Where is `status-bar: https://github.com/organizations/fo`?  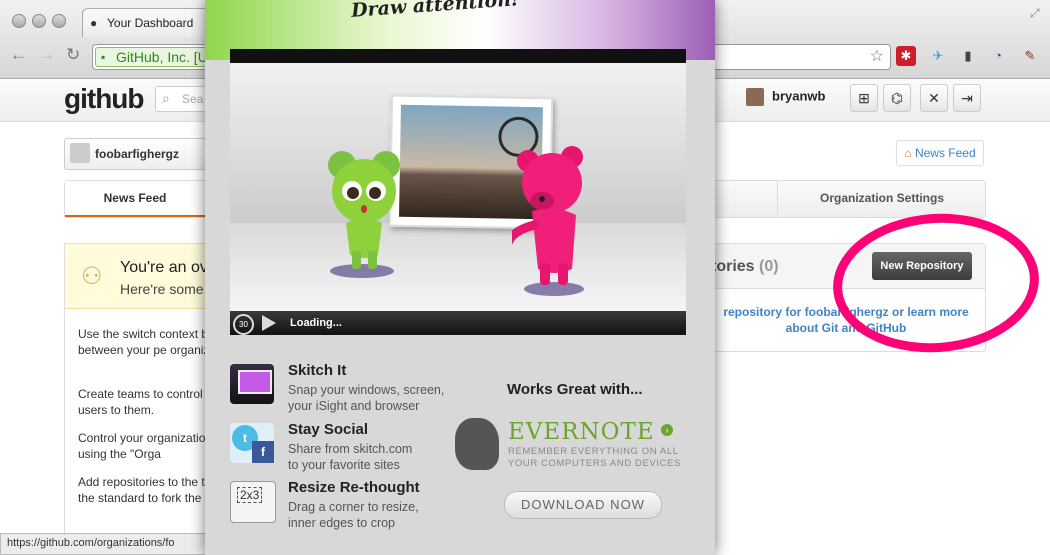
status-bar: https://github.com/organizations/fo is located at coordinates (111, 544).